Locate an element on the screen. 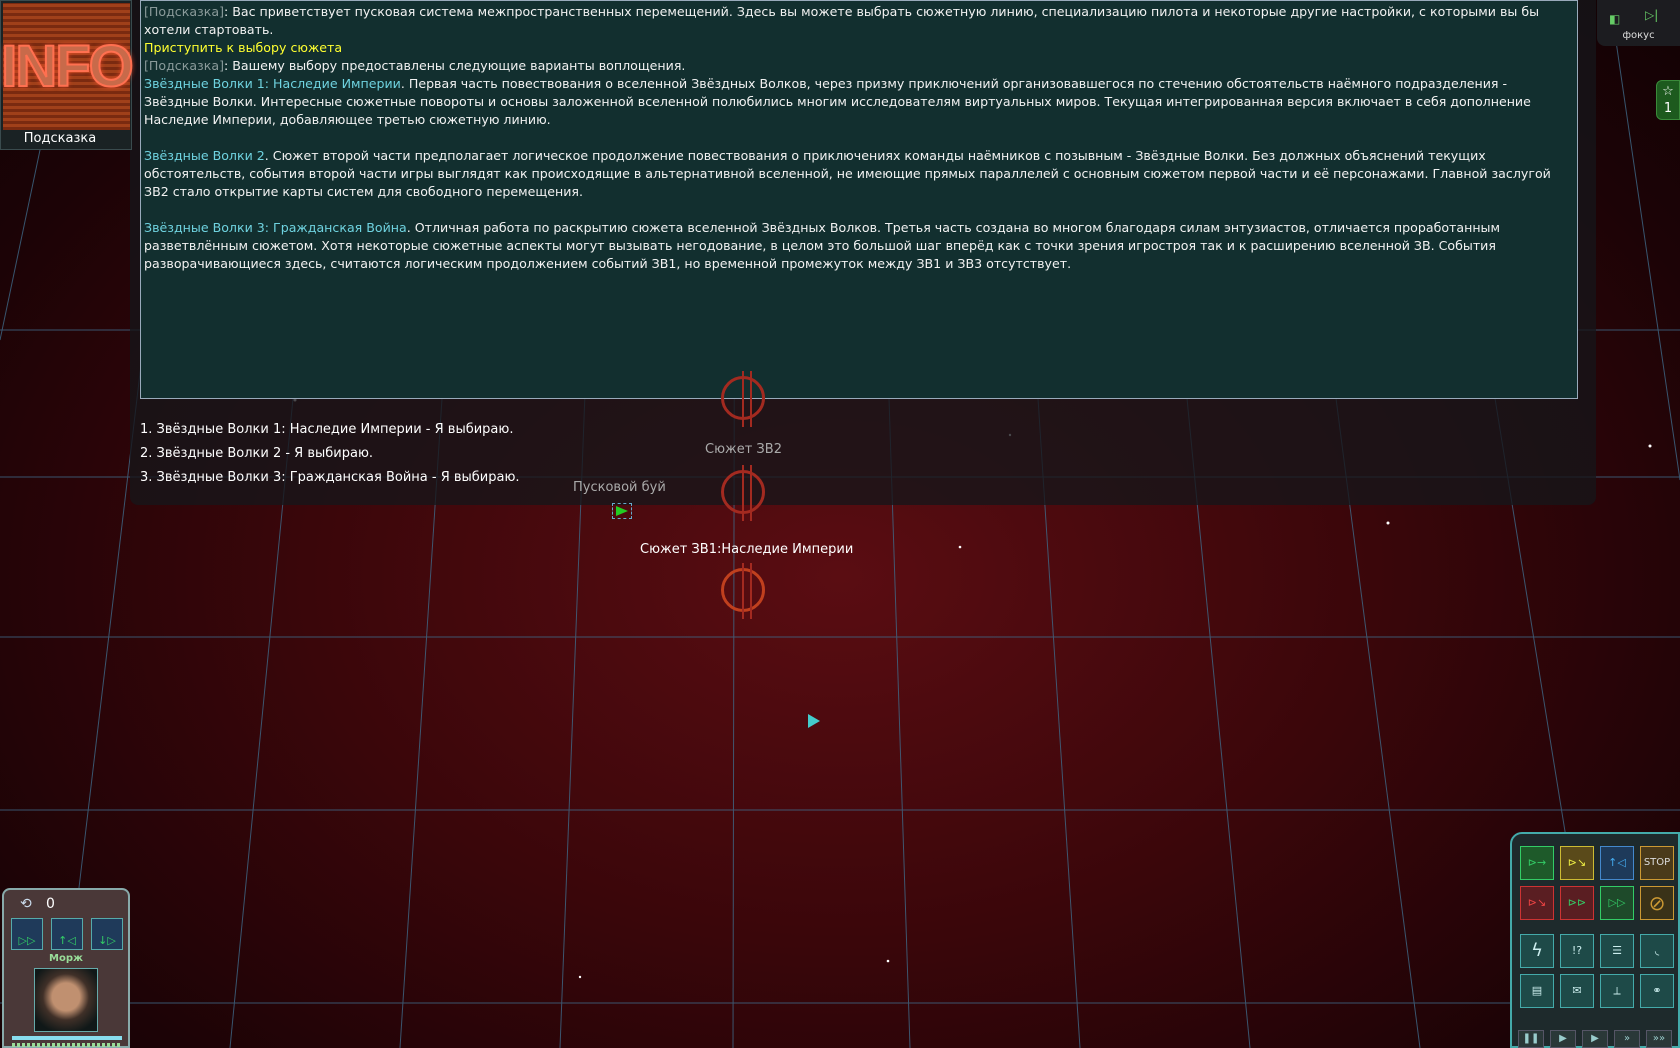 The width and height of the screenshot is (1680, 1048). dialog-icon: !? is located at coordinates (1577, 951).